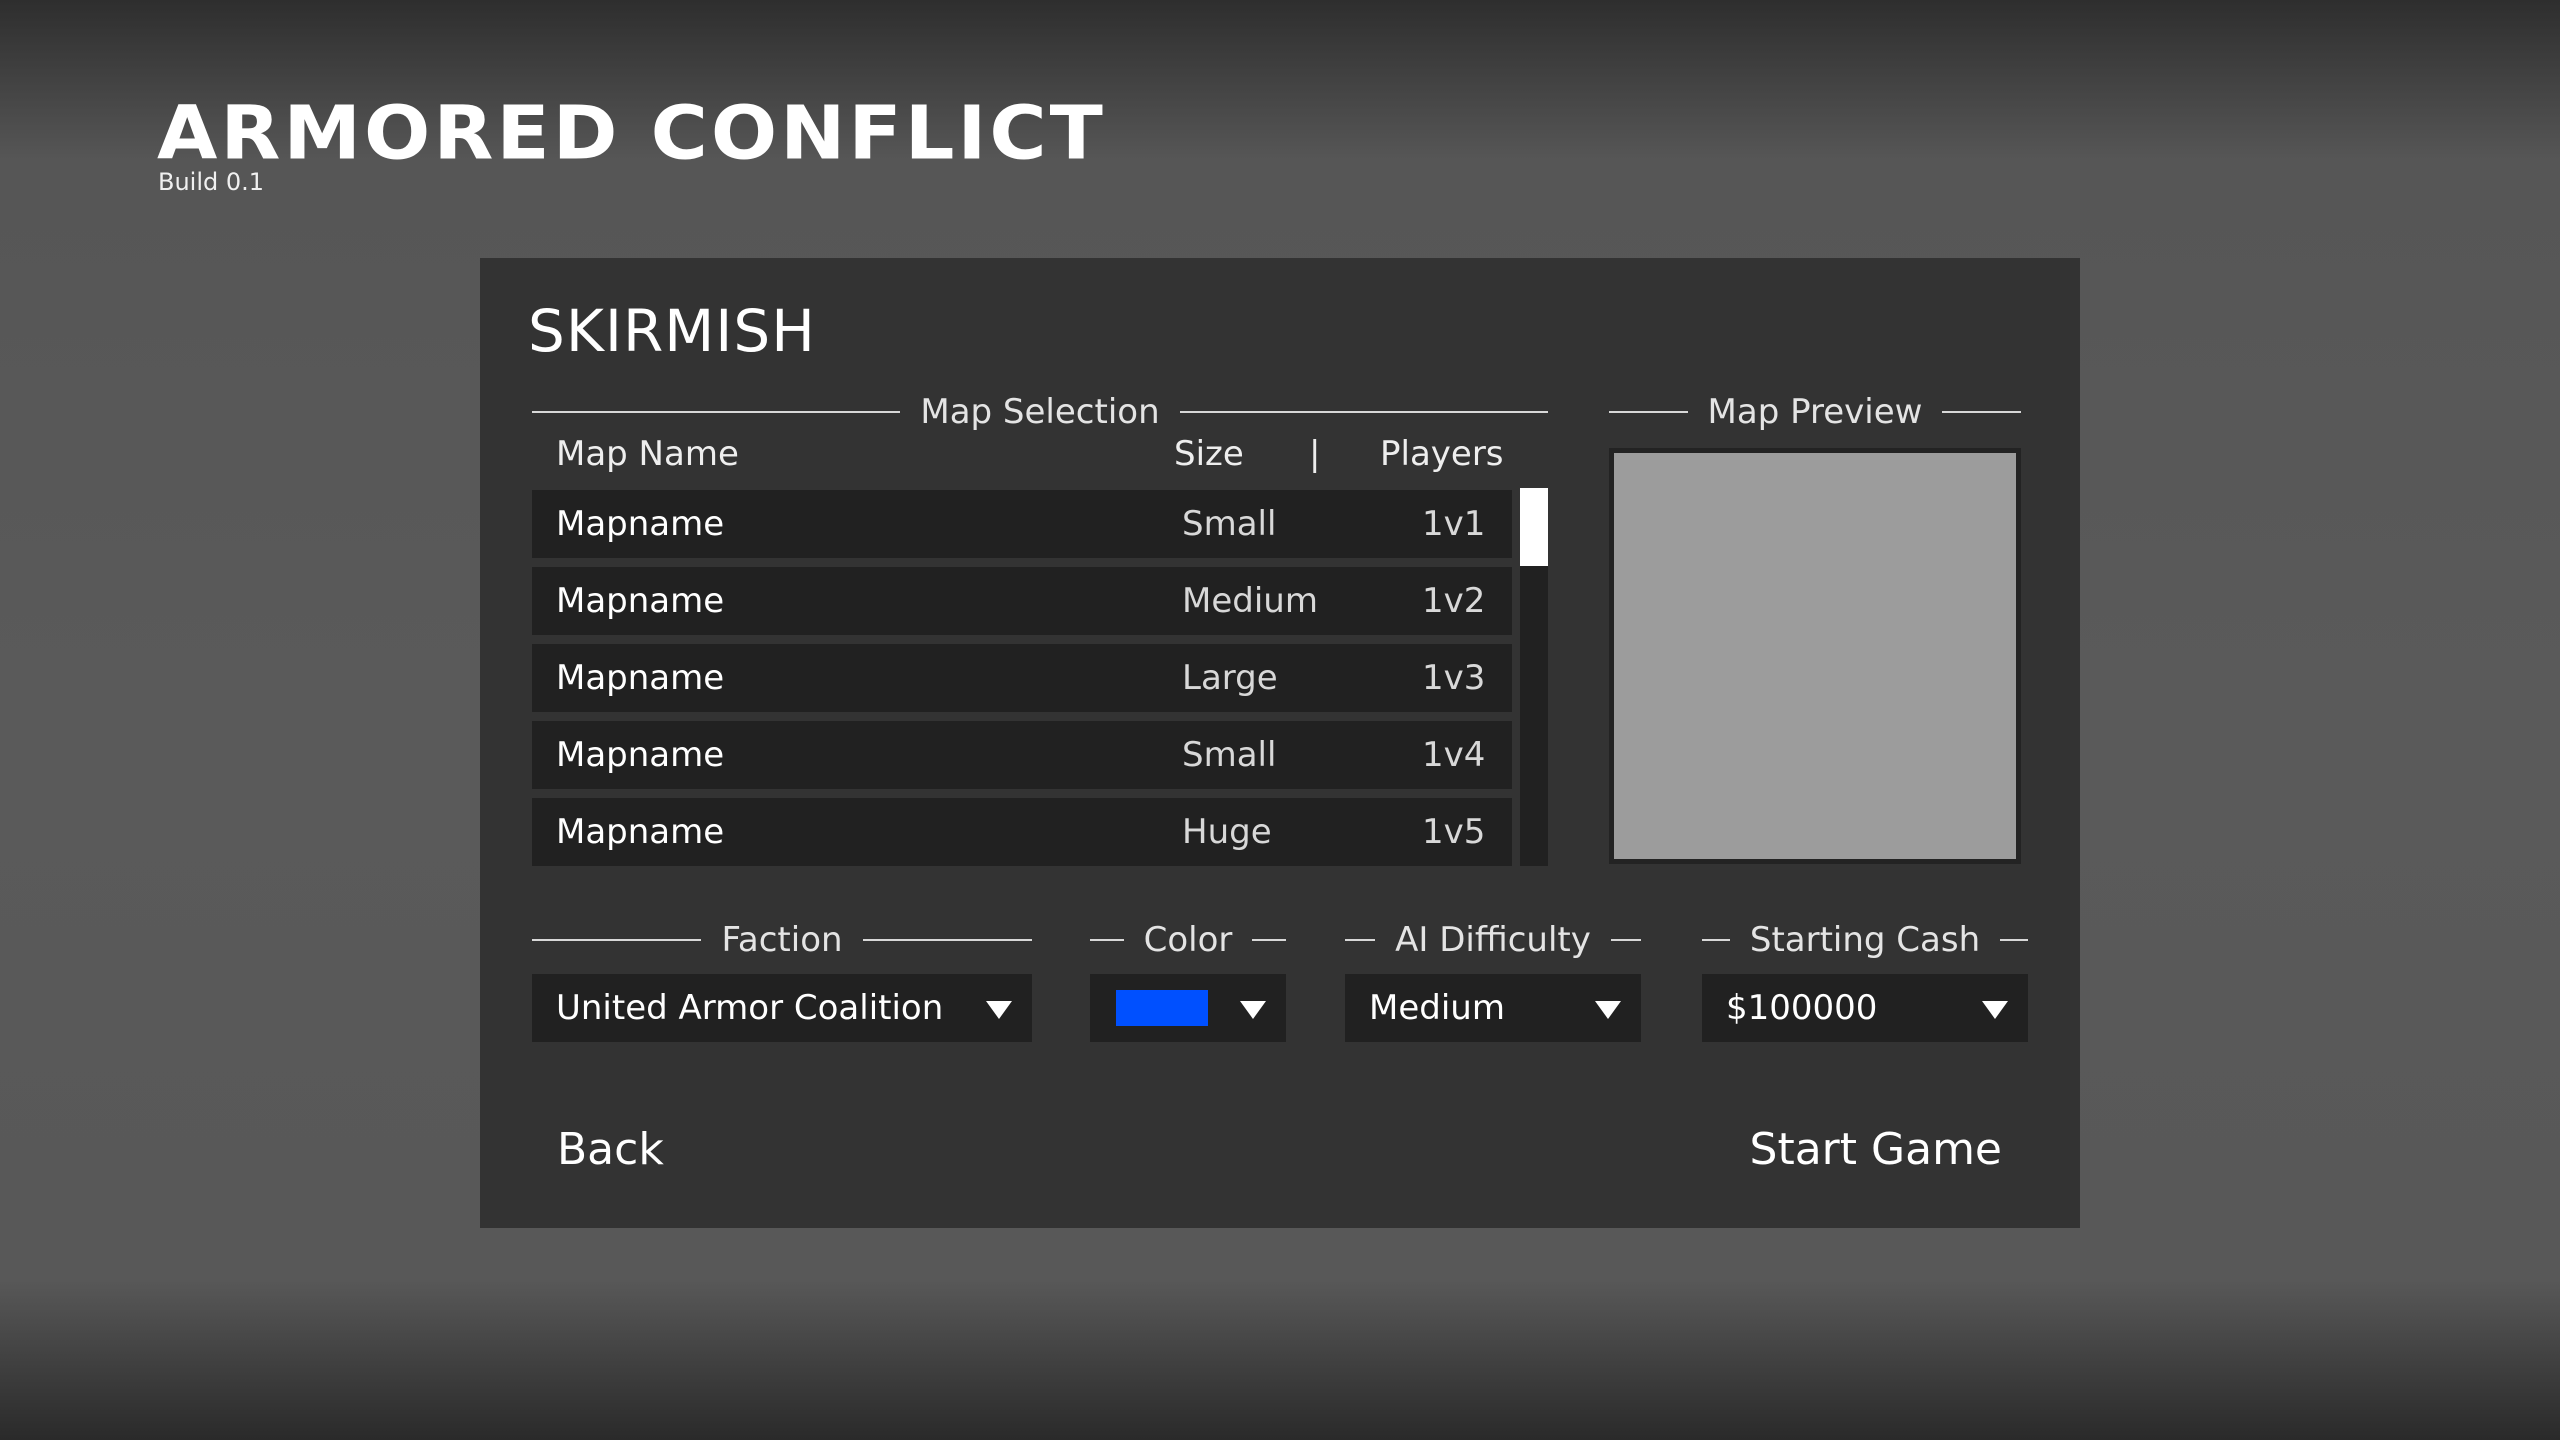 The image size is (2560, 1440). Describe the element at coordinates (610, 1150) in the screenshot. I see `back-button: Back` at that location.